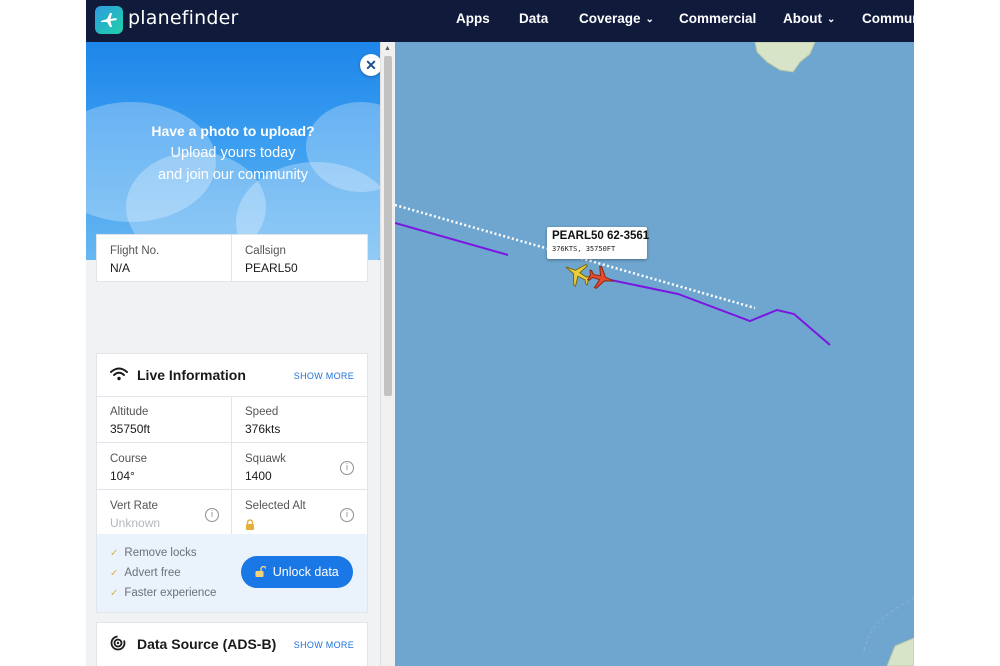 The image size is (1000, 666). Describe the element at coordinates (207, 644) in the screenshot. I see `data-source-title: Data Source (ADS-B)` at that location.